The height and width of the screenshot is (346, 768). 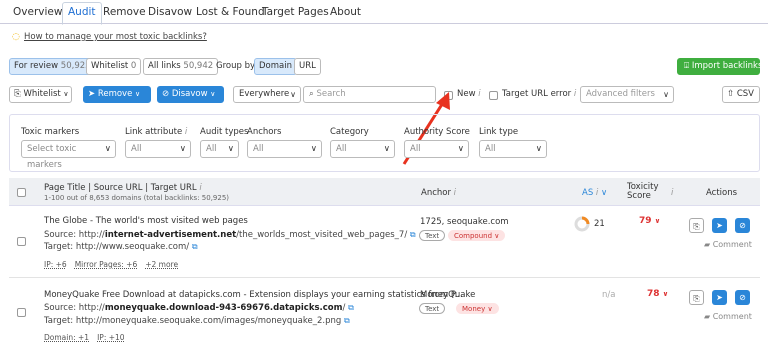 I want to click on tag-money: Money ∨, so click(x=477, y=308).